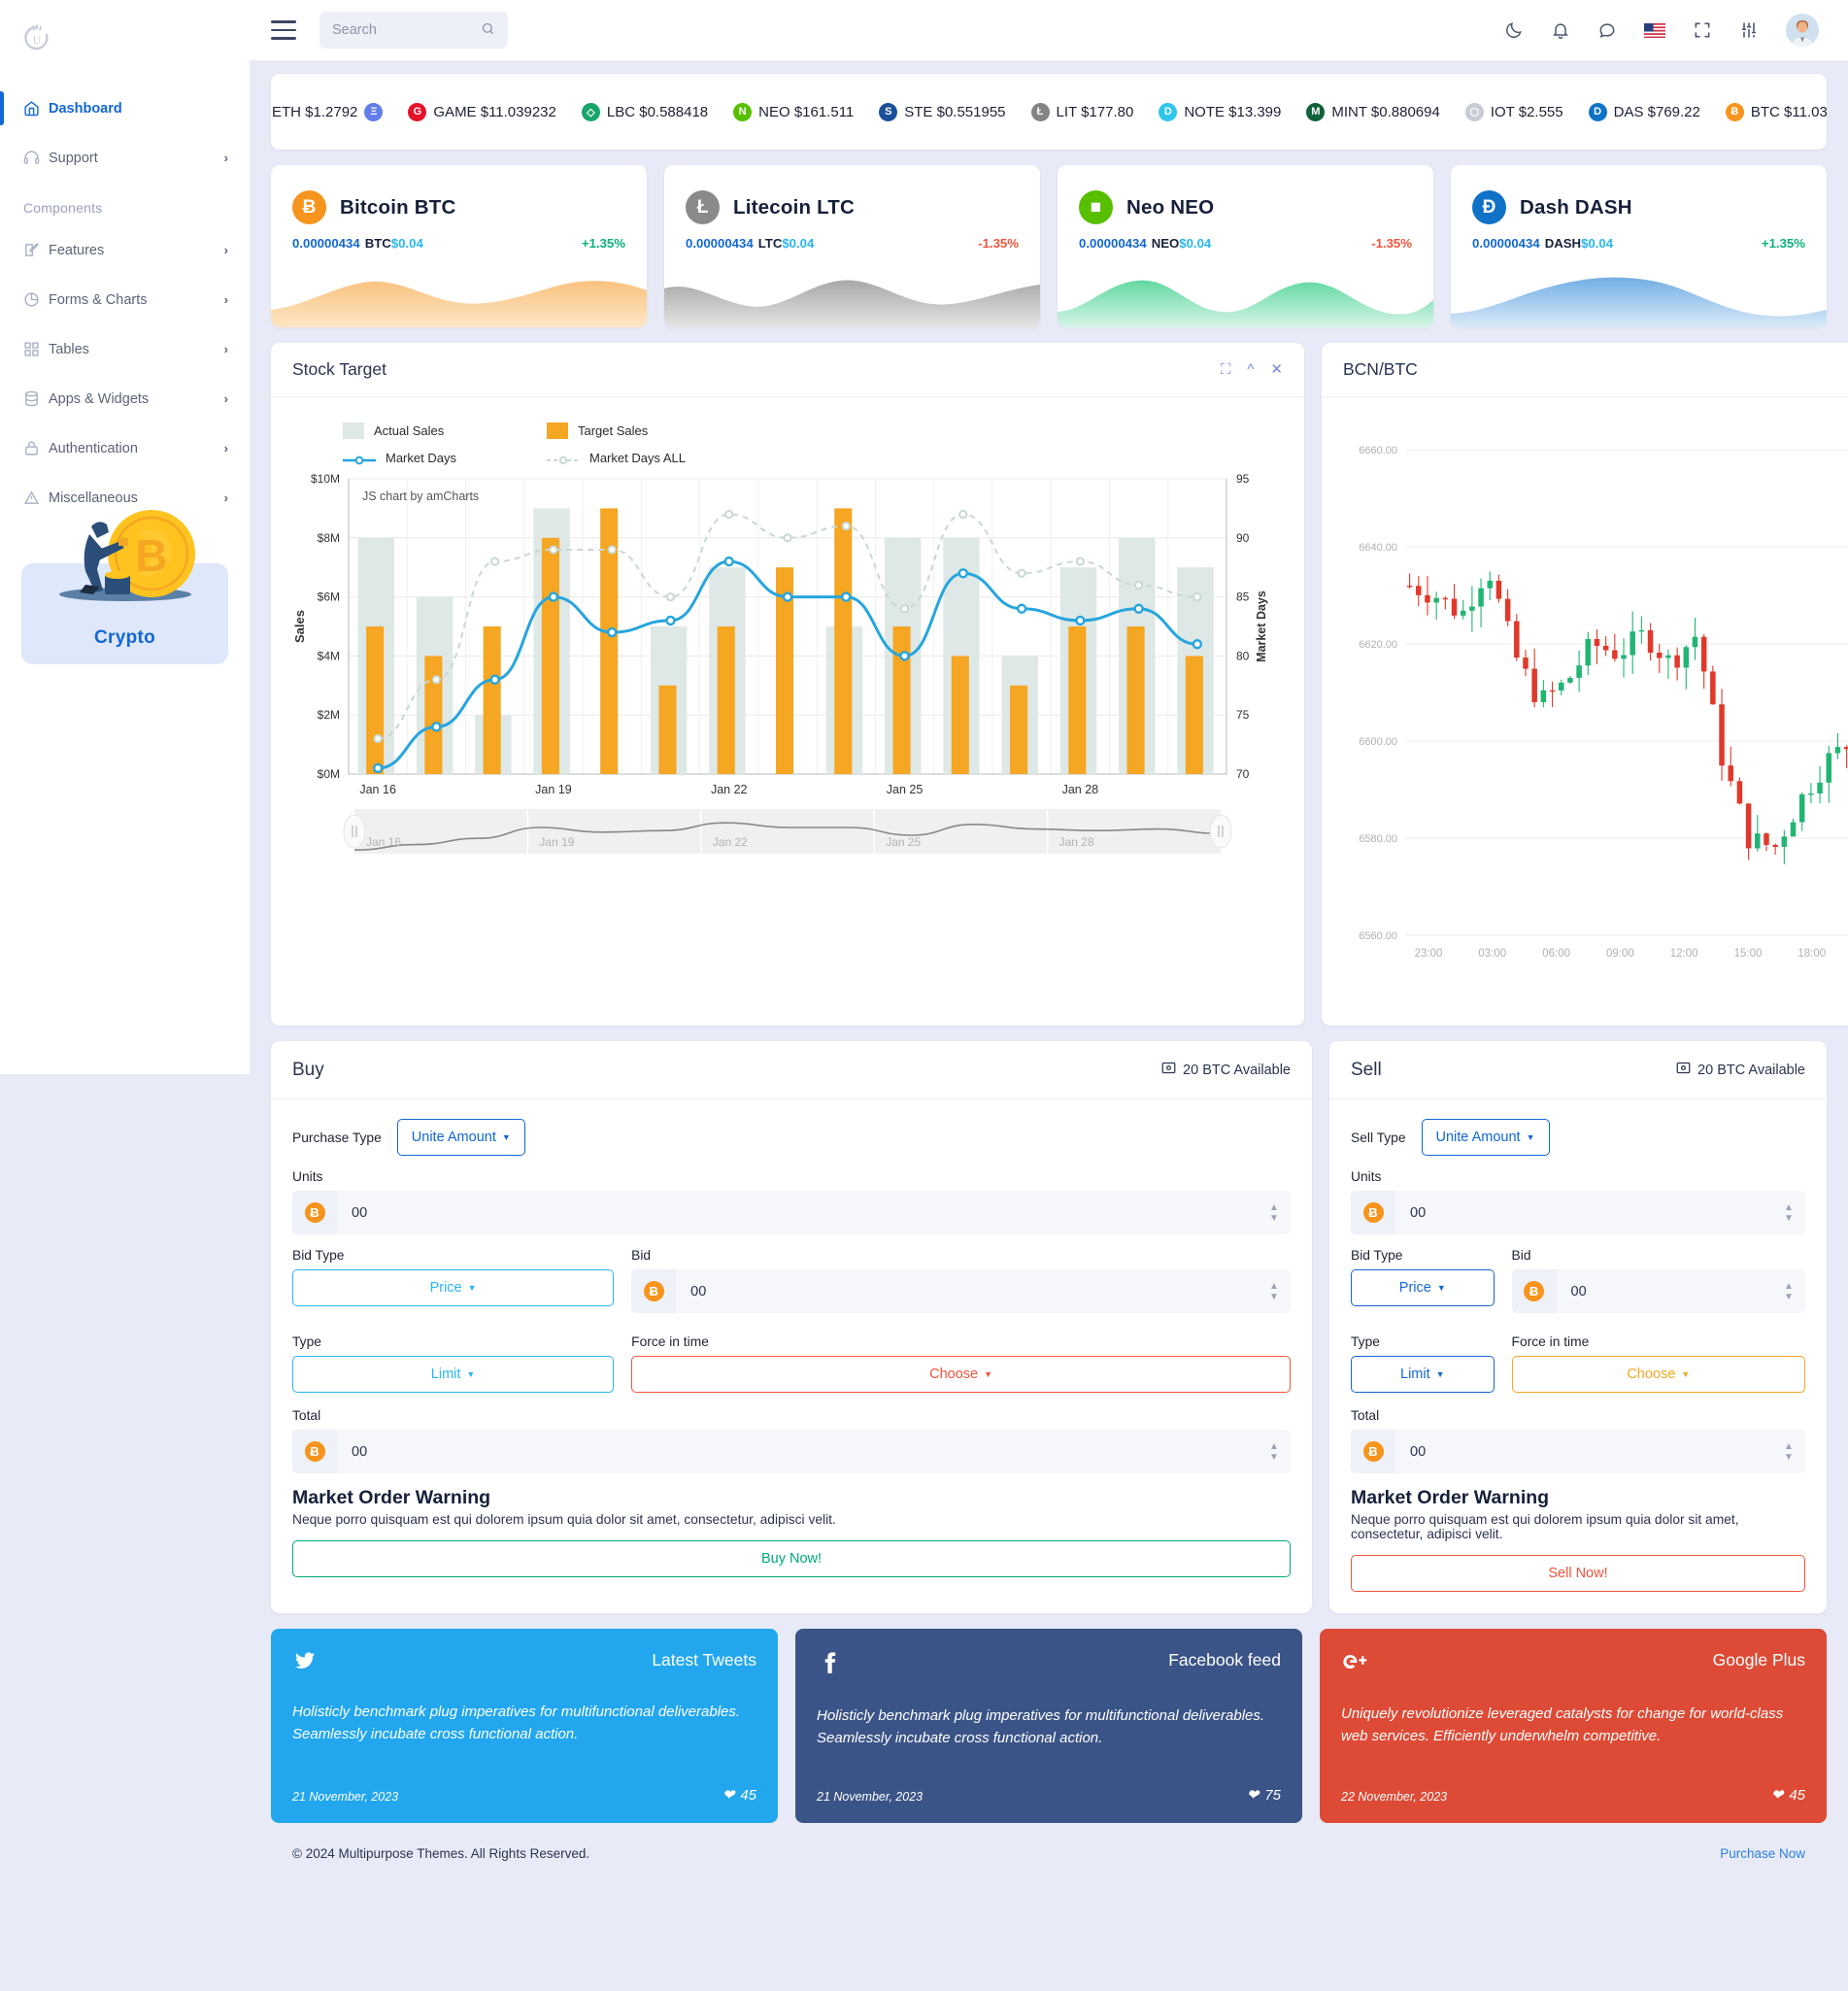 This screenshot has width=1848, height=1991. What do you see at coordinates (125, 39) in the screenshot?
I see `brand: U` at bounding box center [125, 39].